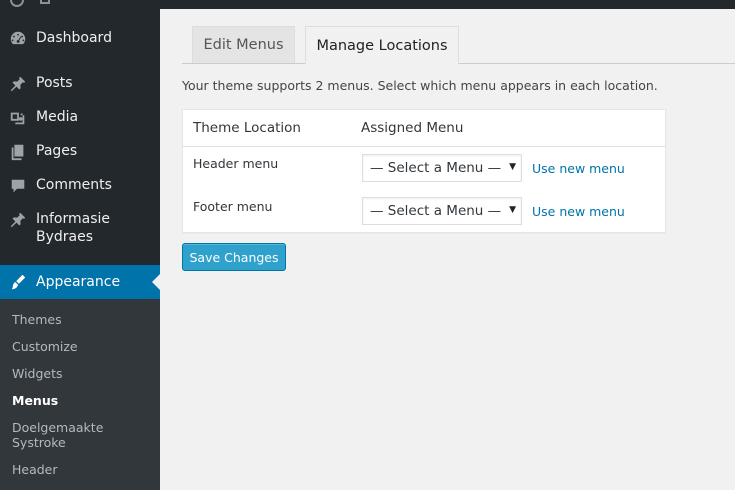 This screenshot has height=490, width=735. What do you see at coordinates (37, 373) in the screenshot?
I see `submenu-item-widgets: Widgets` at bounding box center [37, 373].